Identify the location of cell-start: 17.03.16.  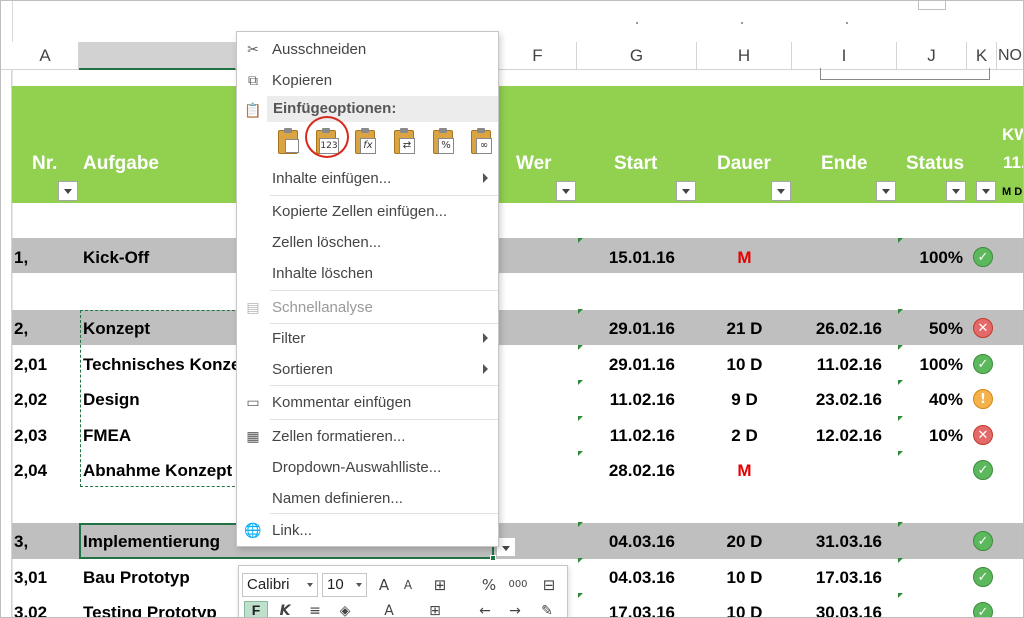
(626, 610).